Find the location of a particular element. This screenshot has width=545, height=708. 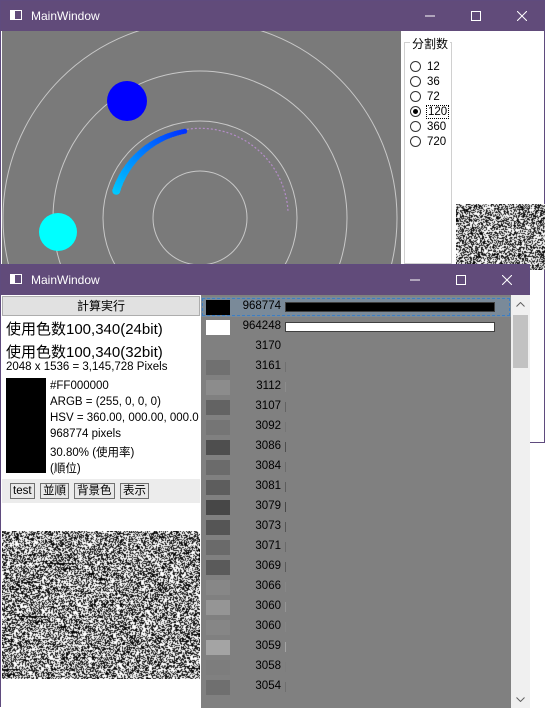

run-calculation-button: 計算実行 is located at coordinates (101, 306).